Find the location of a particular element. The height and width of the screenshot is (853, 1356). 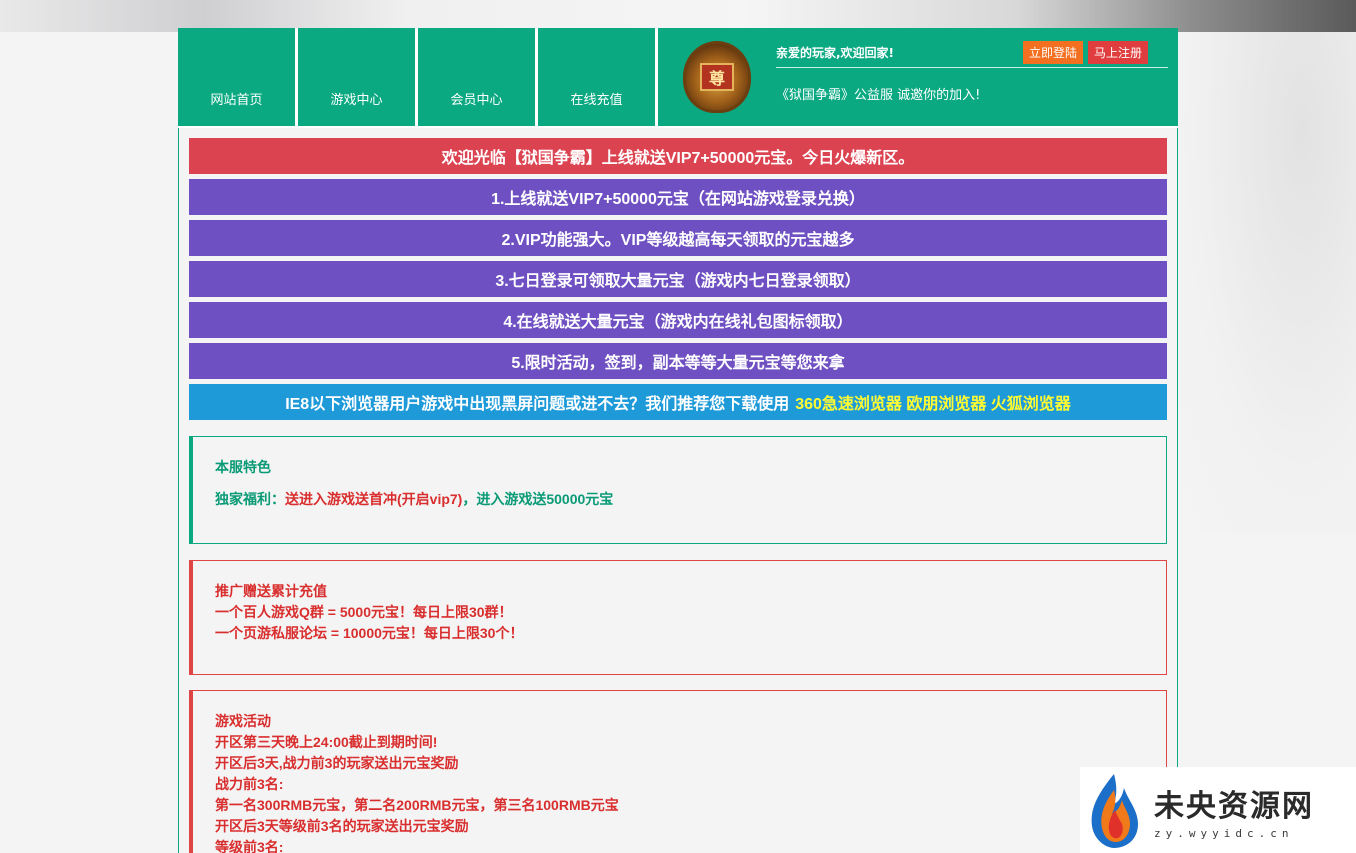

welcome-panel: 亲爱的玩家,欢迎回家! 立即登陆 马上注册 《狱国争霸》公益服 诚邀你的加入! is located at coordinates (977, 77).